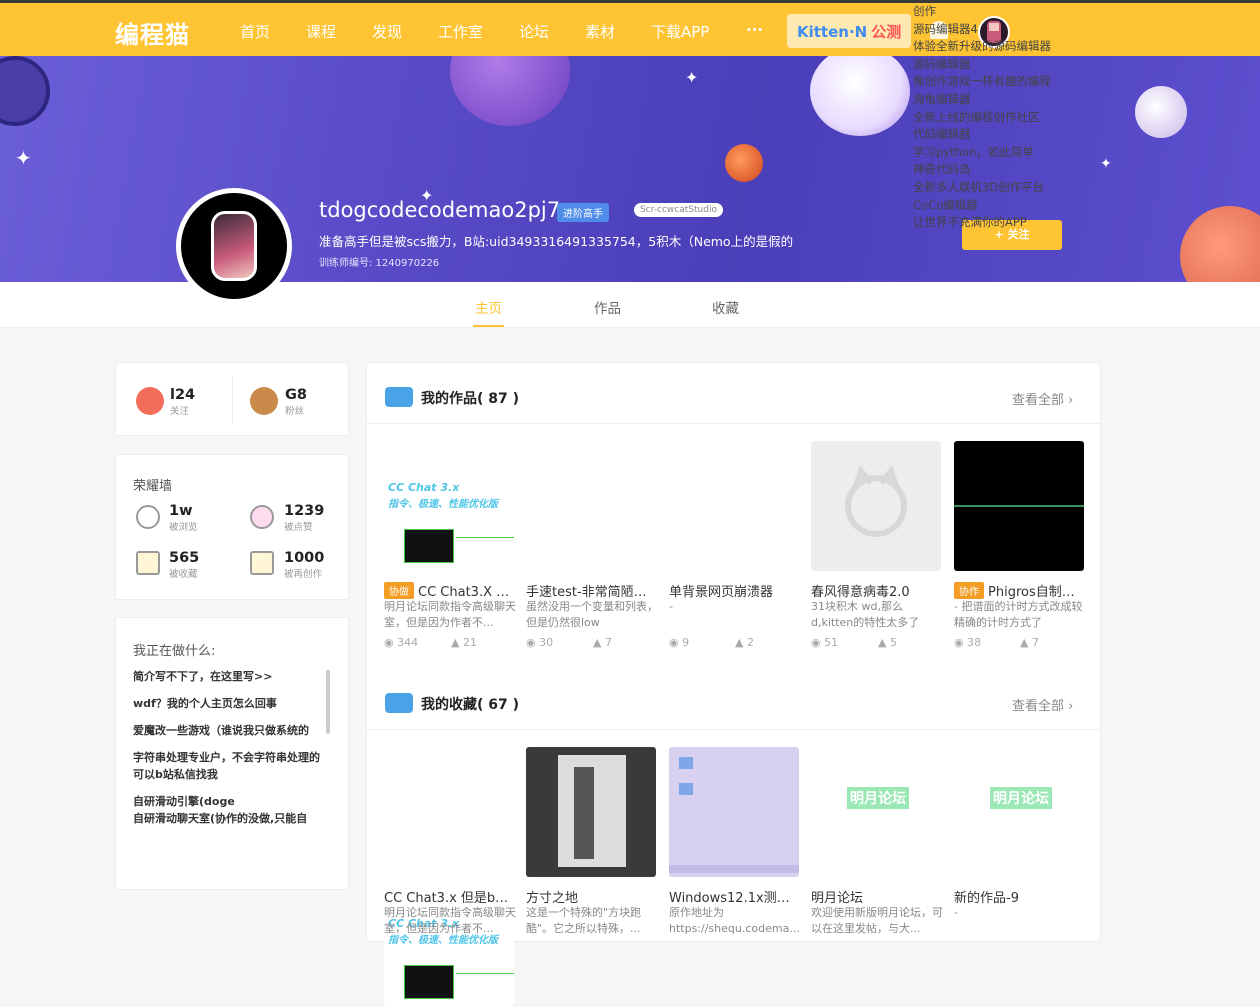 Image resolution: width=1260 pixels, height=1007 pixels. Describe the element at coordinates (457, 642) in the screenshot. I see `thumb-up-icon: ▲` at that location.